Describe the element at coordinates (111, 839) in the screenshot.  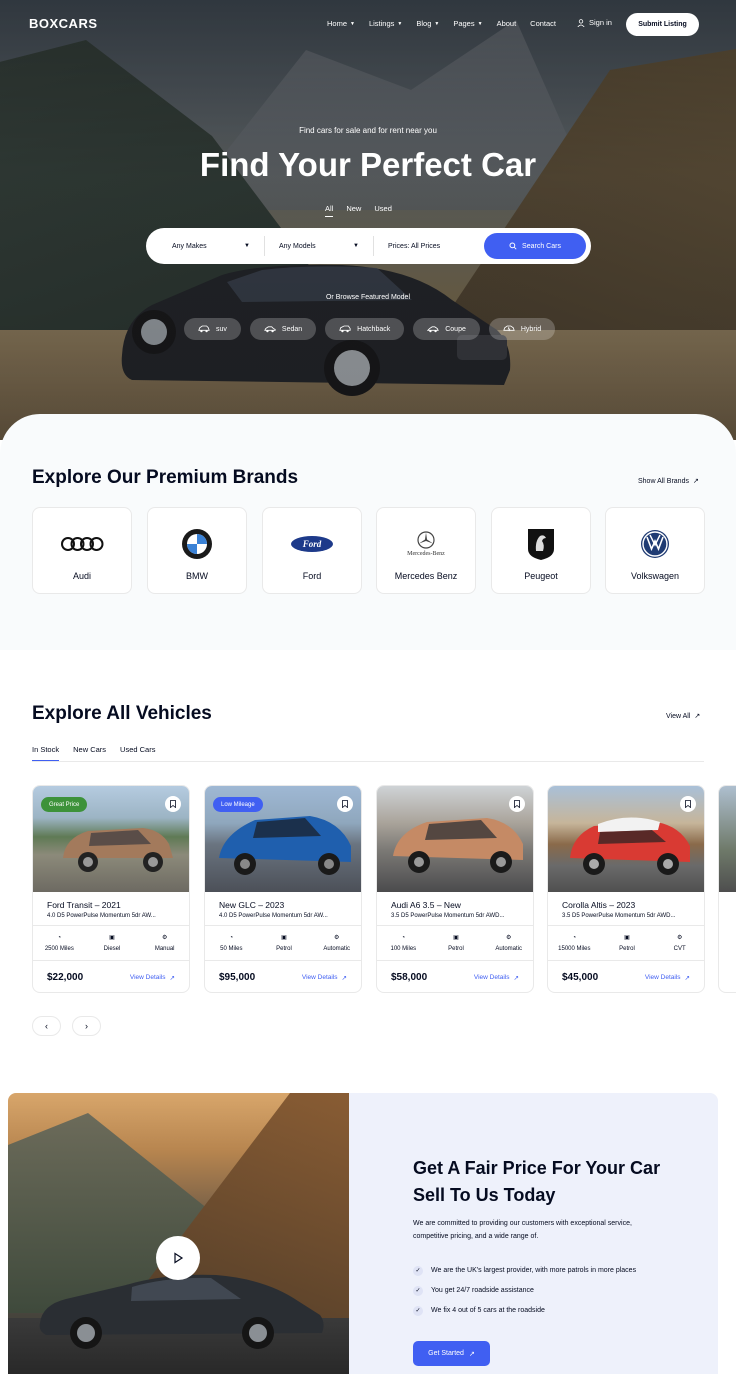
I see `vehicle-image: Great Price` at that location.